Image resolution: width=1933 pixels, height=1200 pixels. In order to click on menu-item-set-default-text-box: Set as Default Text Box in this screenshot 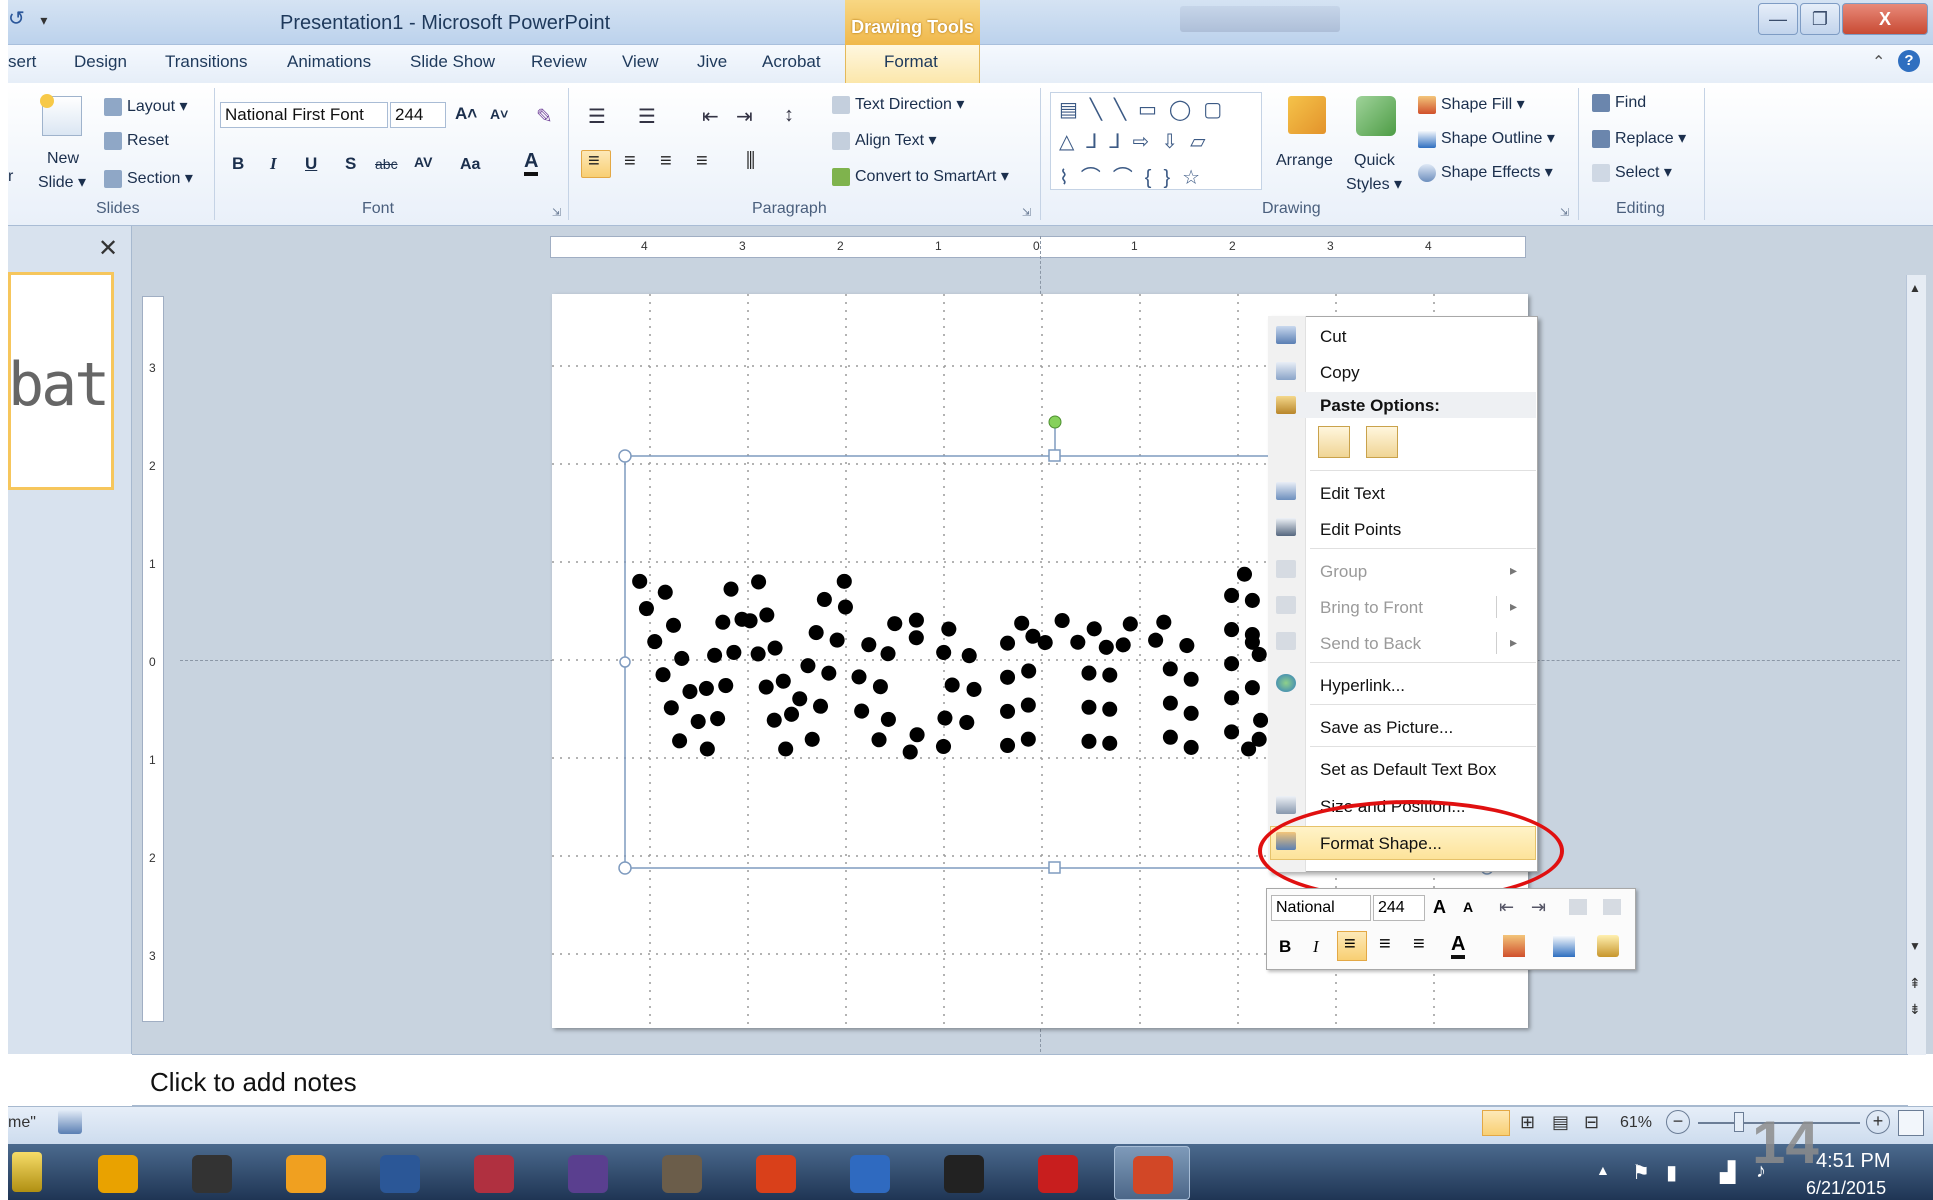, I will do `click(1408, 770)`.